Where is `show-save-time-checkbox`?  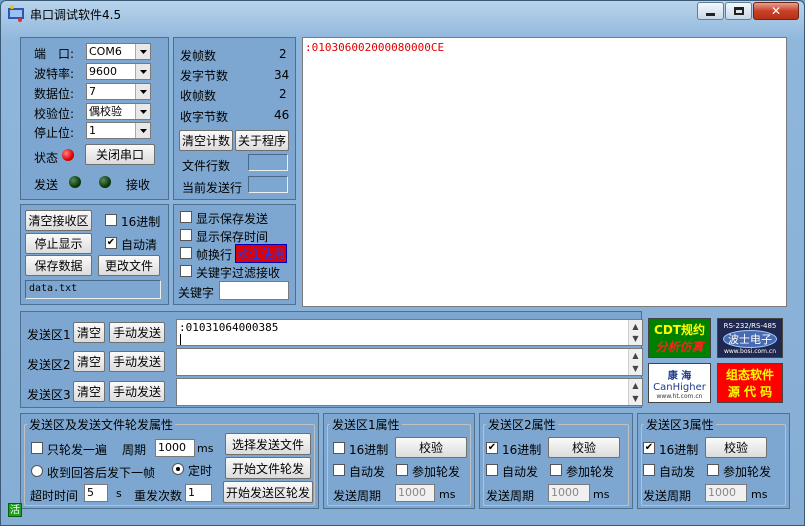 show-save-time-checkbox is located at coordinates (186, 235).